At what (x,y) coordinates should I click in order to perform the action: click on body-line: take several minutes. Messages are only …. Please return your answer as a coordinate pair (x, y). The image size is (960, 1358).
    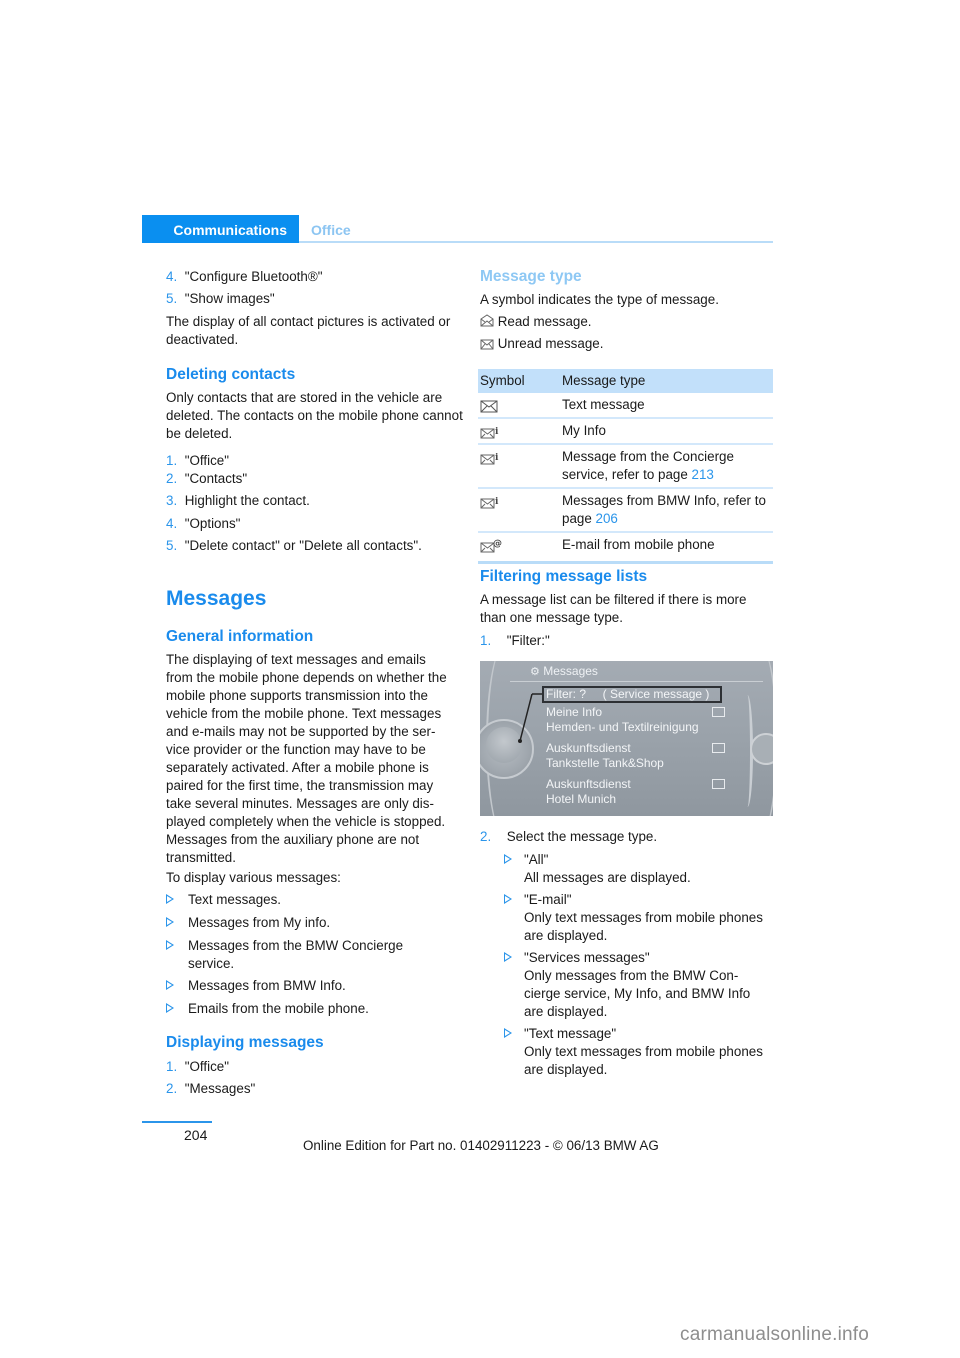
    Looking at the image, I should click on (300, 803).